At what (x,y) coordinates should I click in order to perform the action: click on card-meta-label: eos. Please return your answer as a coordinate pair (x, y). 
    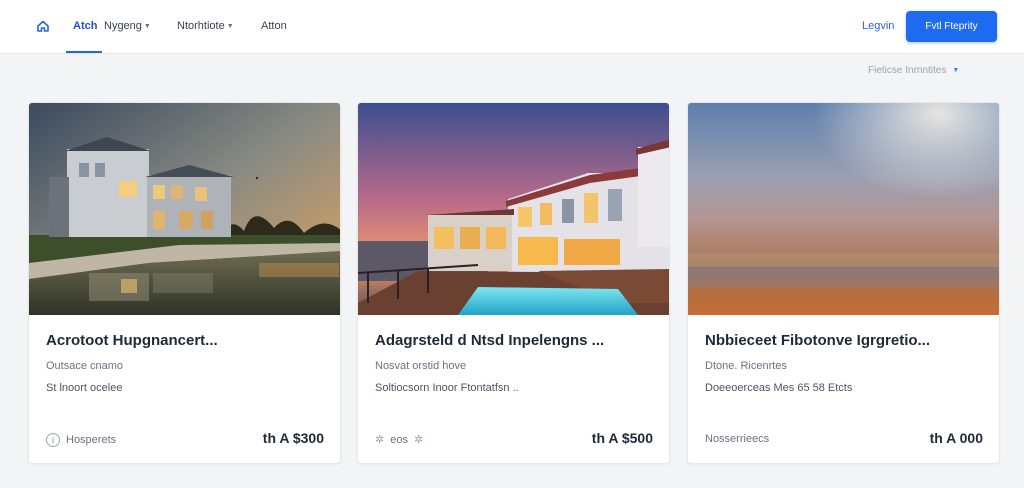
    Looking at the image, I should click on (399, 439).